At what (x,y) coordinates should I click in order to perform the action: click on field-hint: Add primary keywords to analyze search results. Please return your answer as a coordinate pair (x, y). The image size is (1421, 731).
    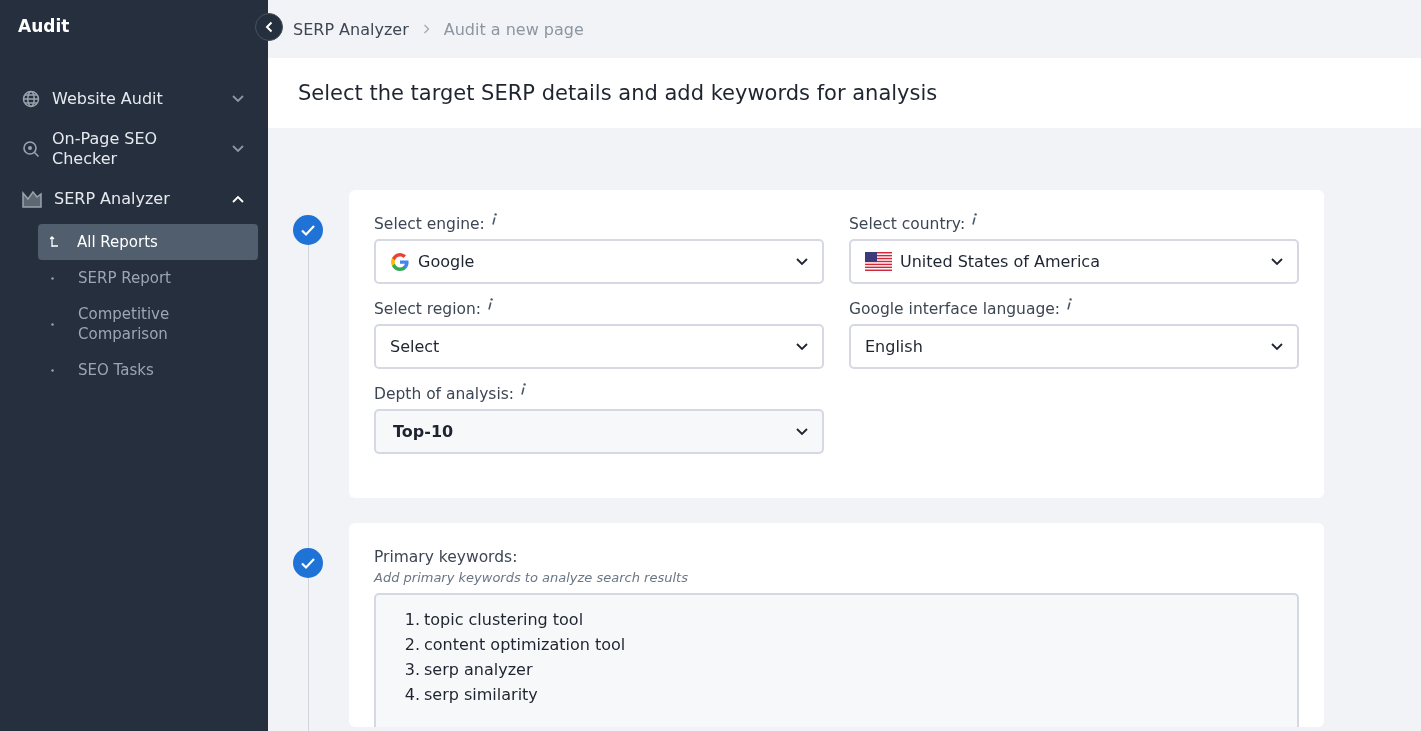
    Looking at the image, I should click on (531, 577).